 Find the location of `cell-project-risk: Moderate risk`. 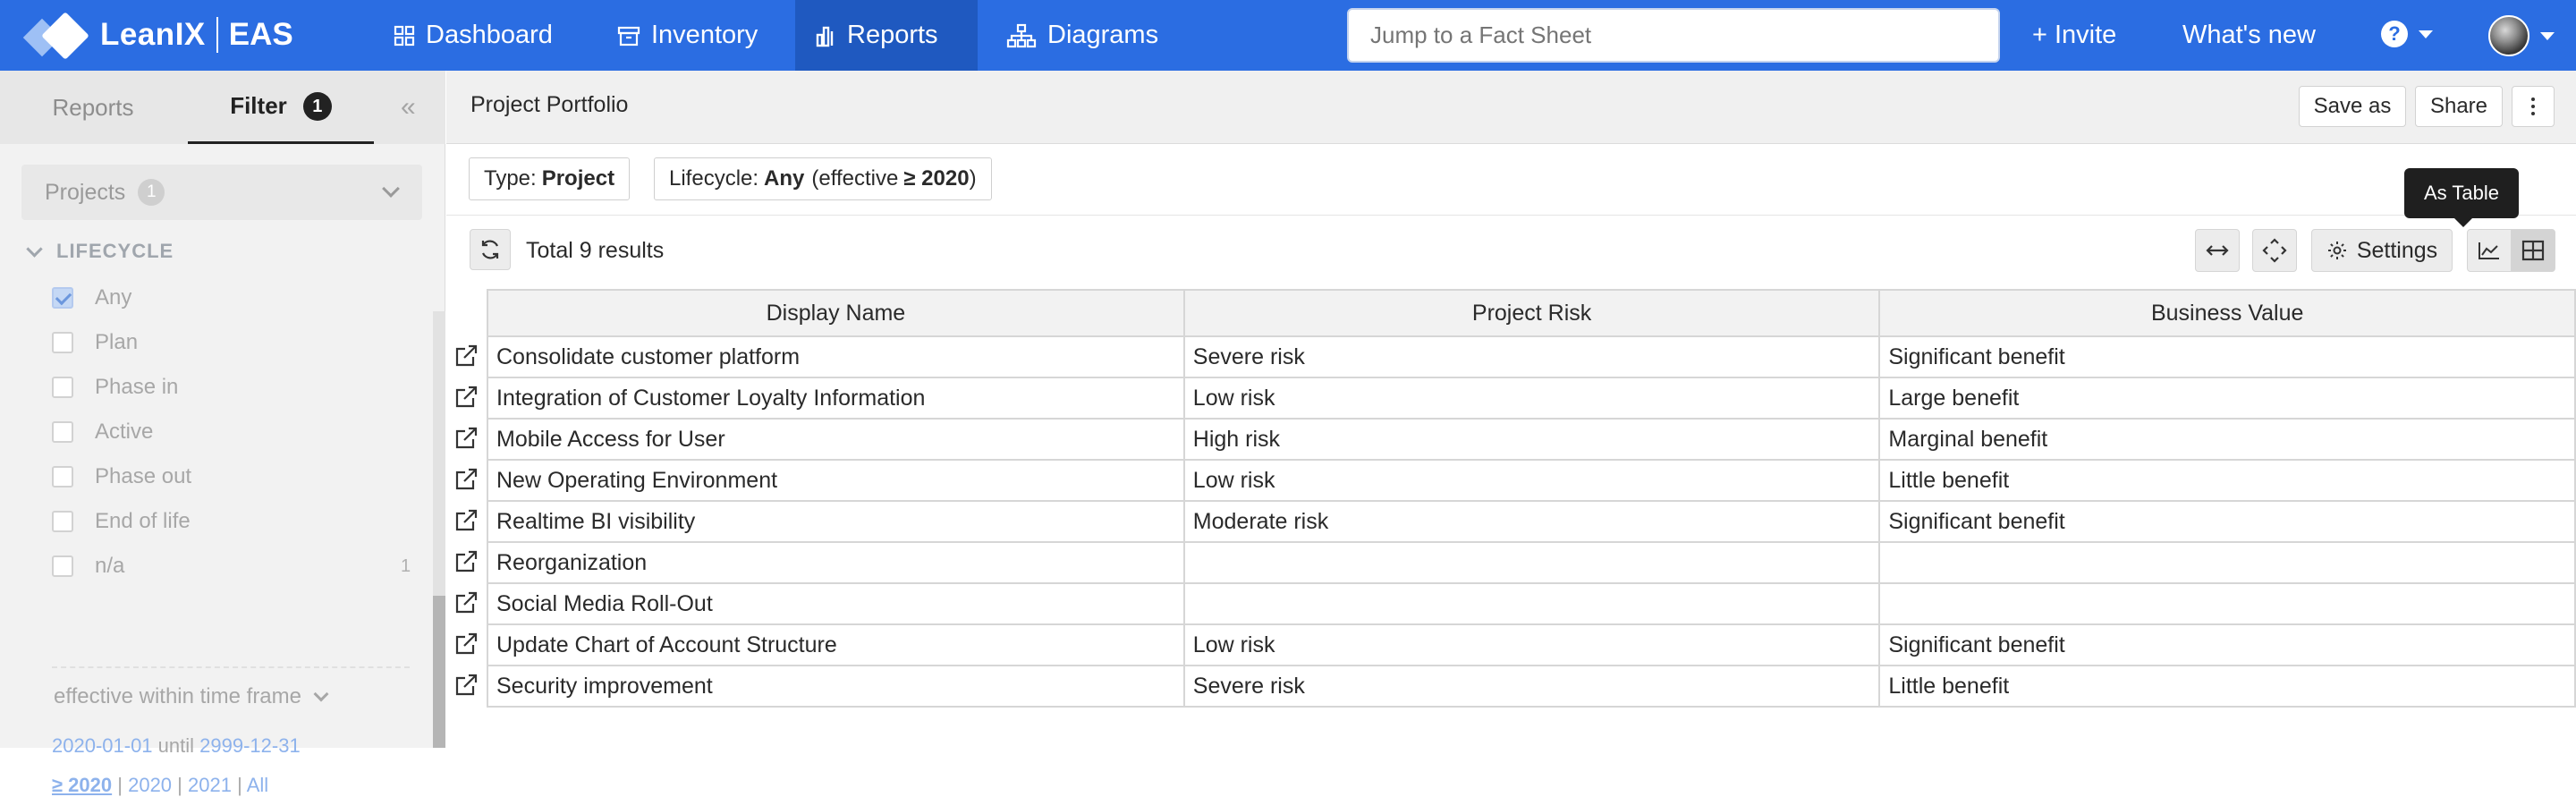

cell-project-risk: Moderate risk is located at coordinates (1531, 521).